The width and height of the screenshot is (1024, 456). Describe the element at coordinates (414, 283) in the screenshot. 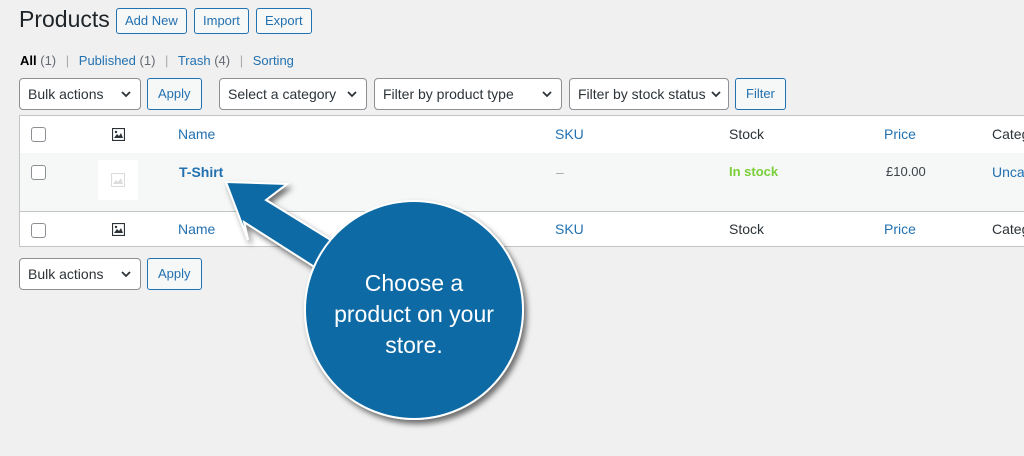

I see `callout-line: Choose a` at that location.